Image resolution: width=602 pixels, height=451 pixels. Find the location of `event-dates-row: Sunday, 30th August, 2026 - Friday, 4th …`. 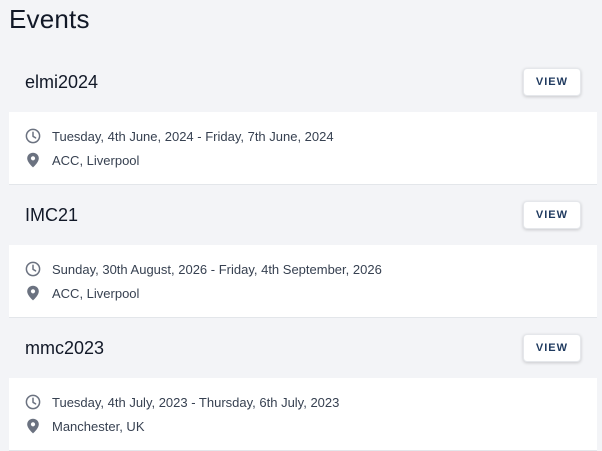

event-dates-row: Sunday, 30th August, 2026 - Friday, 4th … is located at coordinates (303, 269).